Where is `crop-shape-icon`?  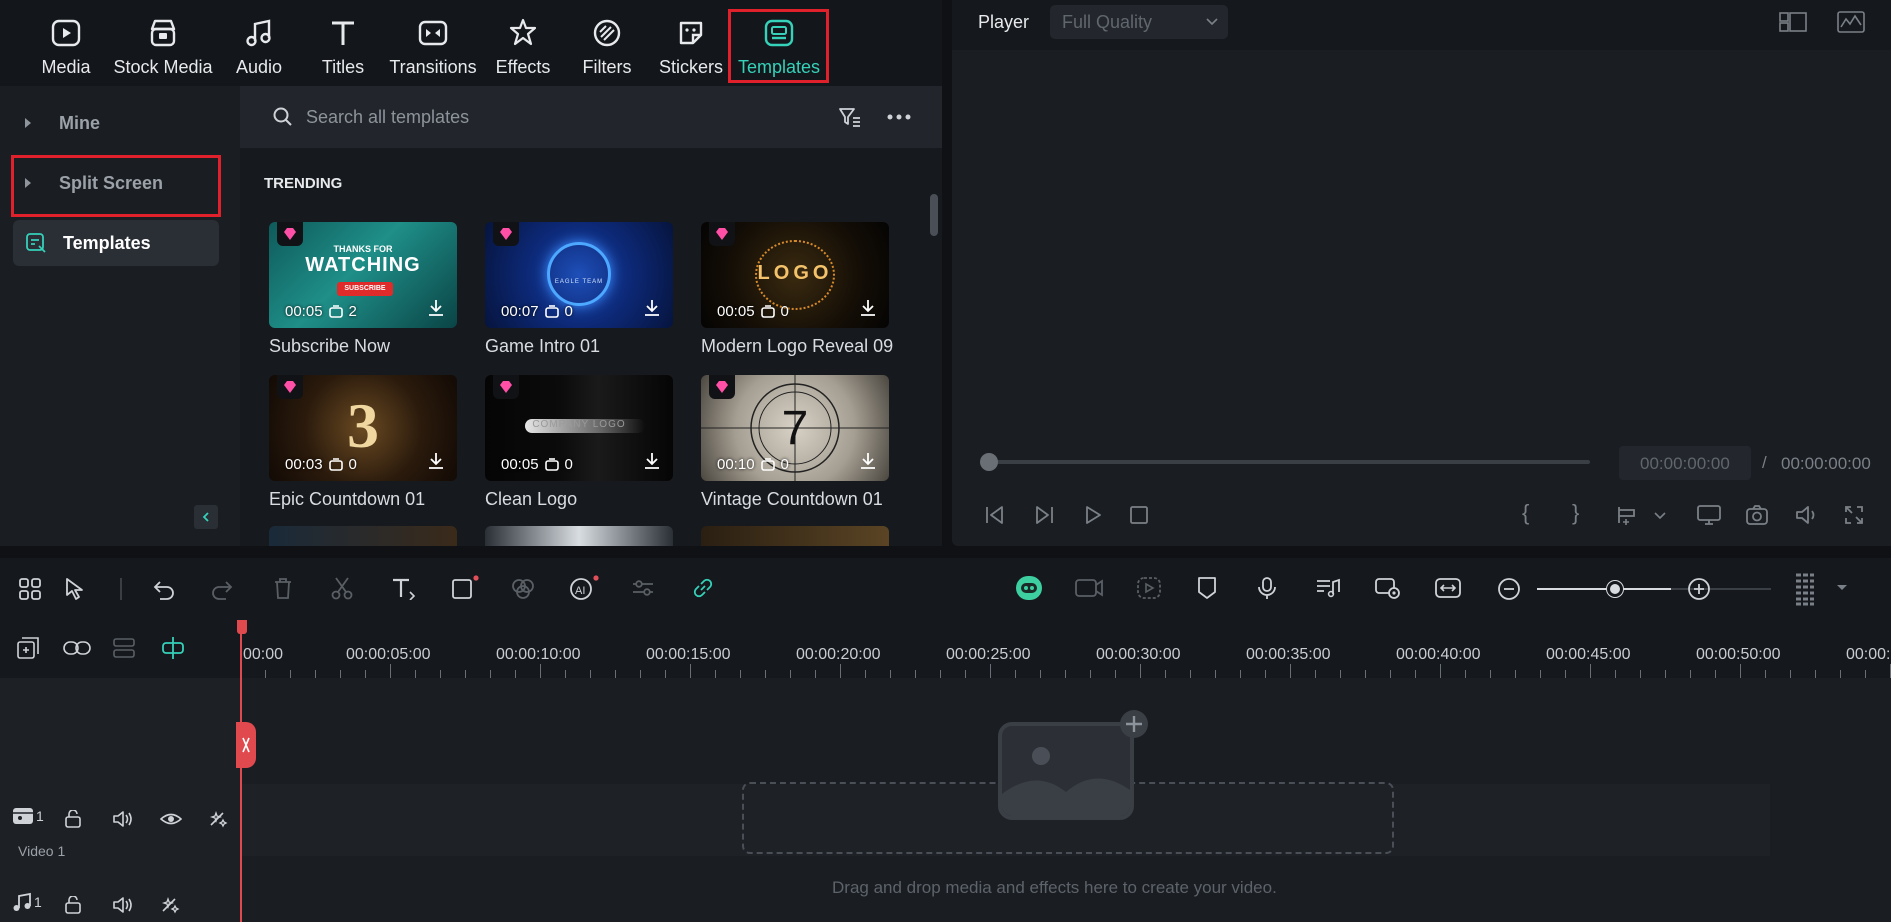 crop-shape-icon is located at coordinates (465, 588).